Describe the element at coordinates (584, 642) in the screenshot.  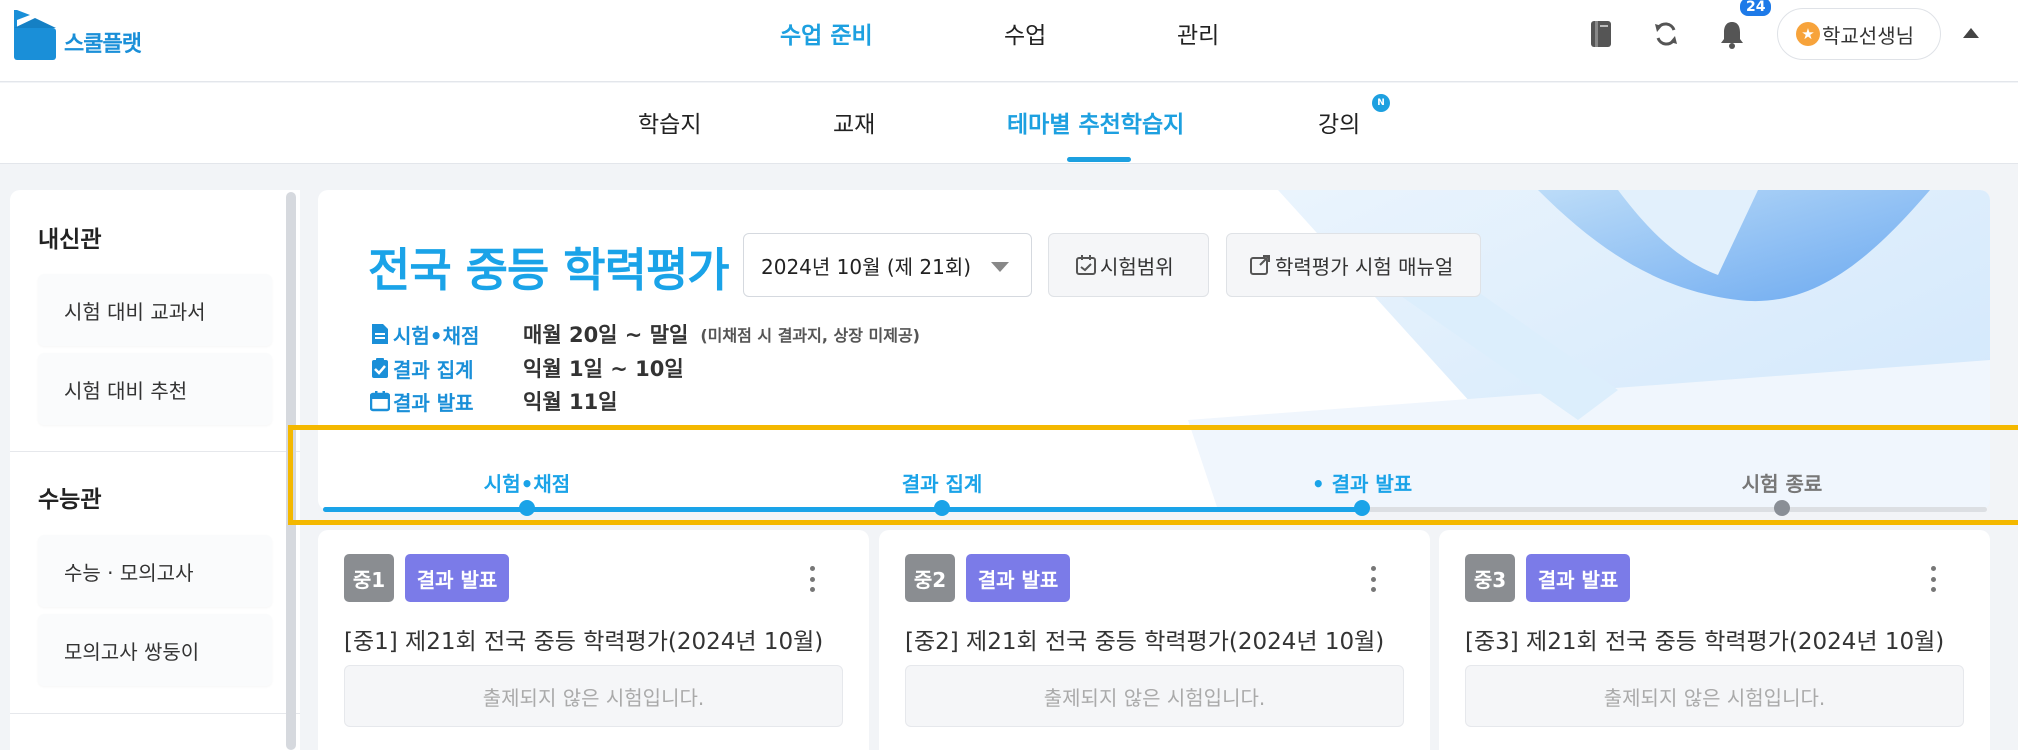
I see `card-title: [중1] 제21회 전국 중등 학력평가(2024년 10월)` at that location.